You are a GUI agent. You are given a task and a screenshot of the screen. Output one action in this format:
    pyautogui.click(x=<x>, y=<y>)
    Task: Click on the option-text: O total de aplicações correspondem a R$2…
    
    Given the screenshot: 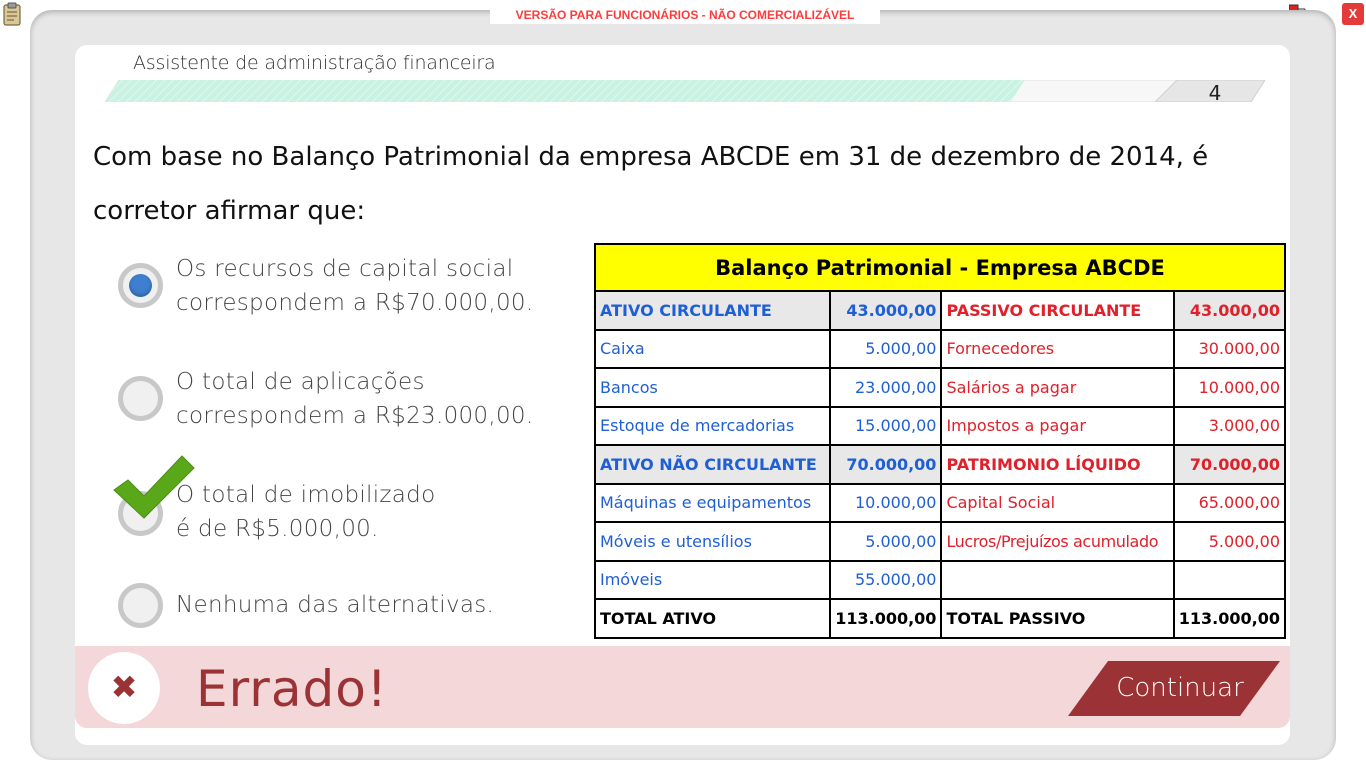 What is the action you would take?
    pyautogui.click(x=376, y=399)
    